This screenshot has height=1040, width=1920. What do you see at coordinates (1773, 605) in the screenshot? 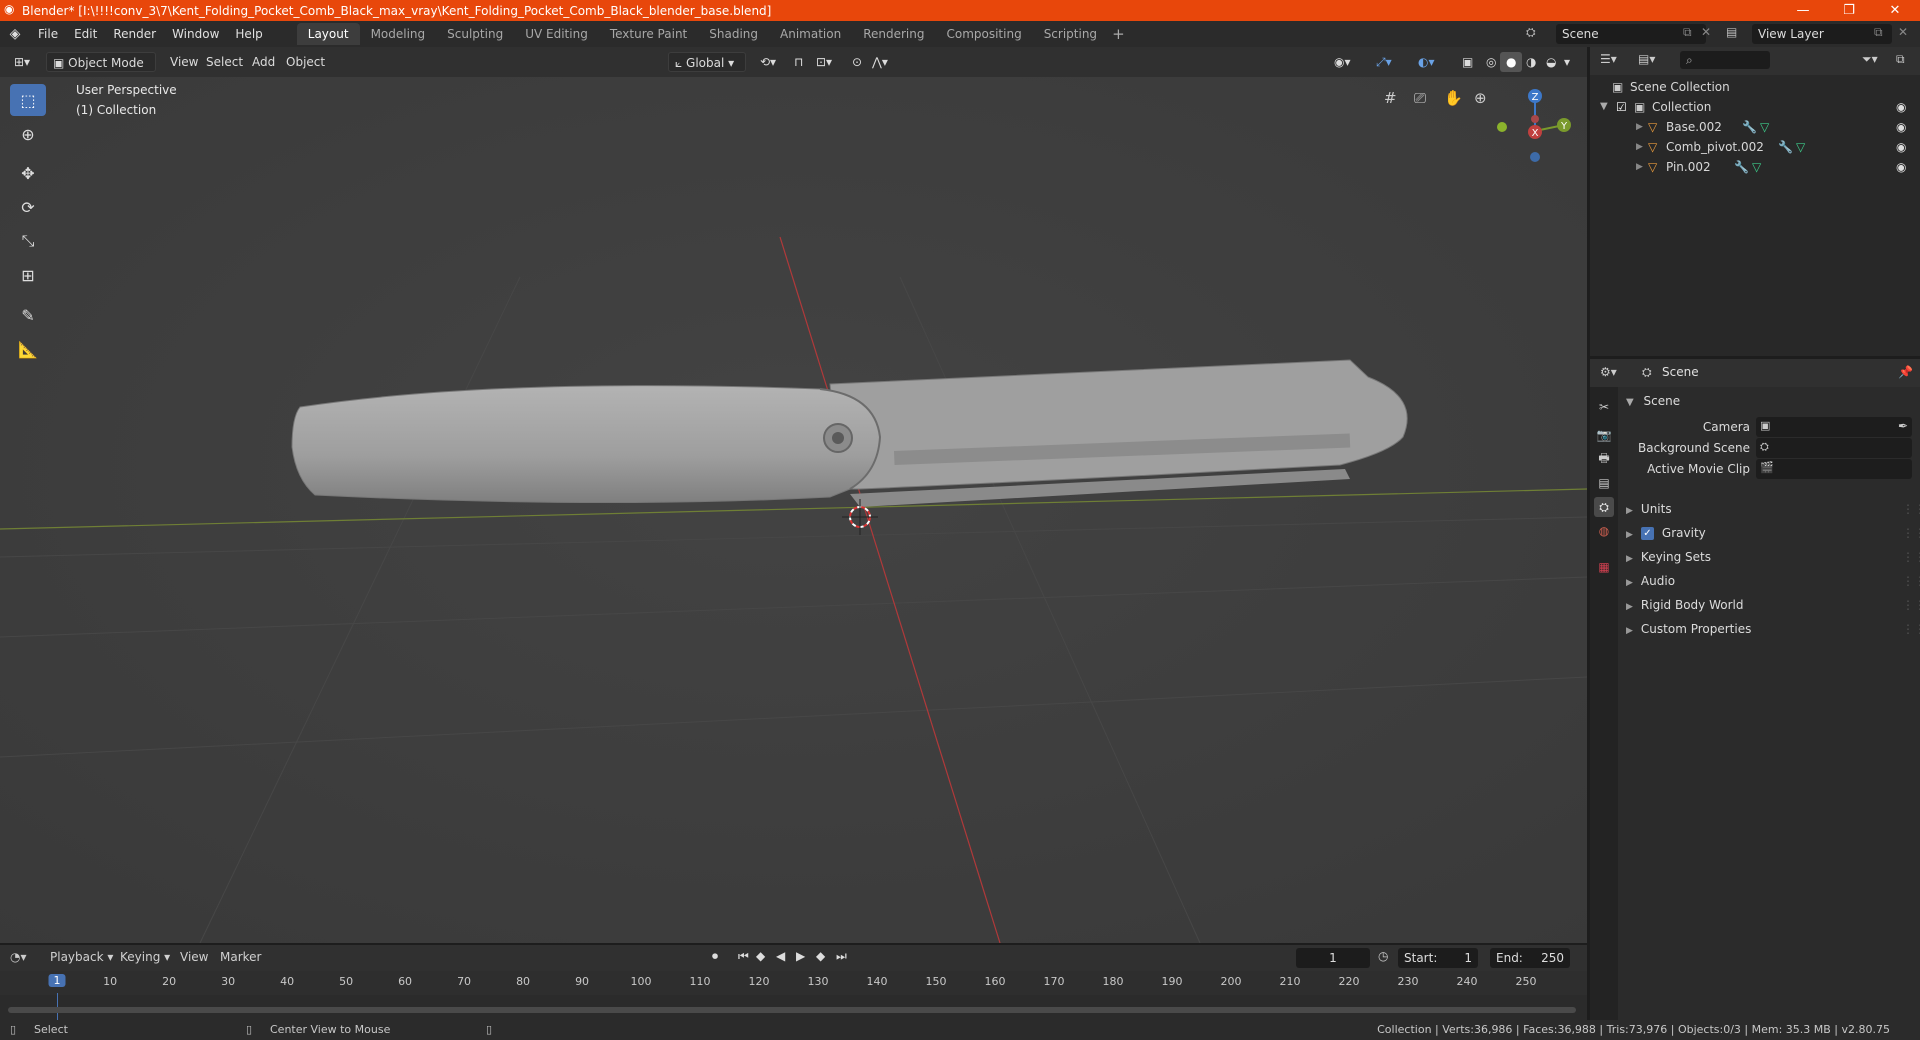
I see `panel-rigid-body-world: ▶ Rigid Body World ⋮⋮` at bounding box center [1773, 605].